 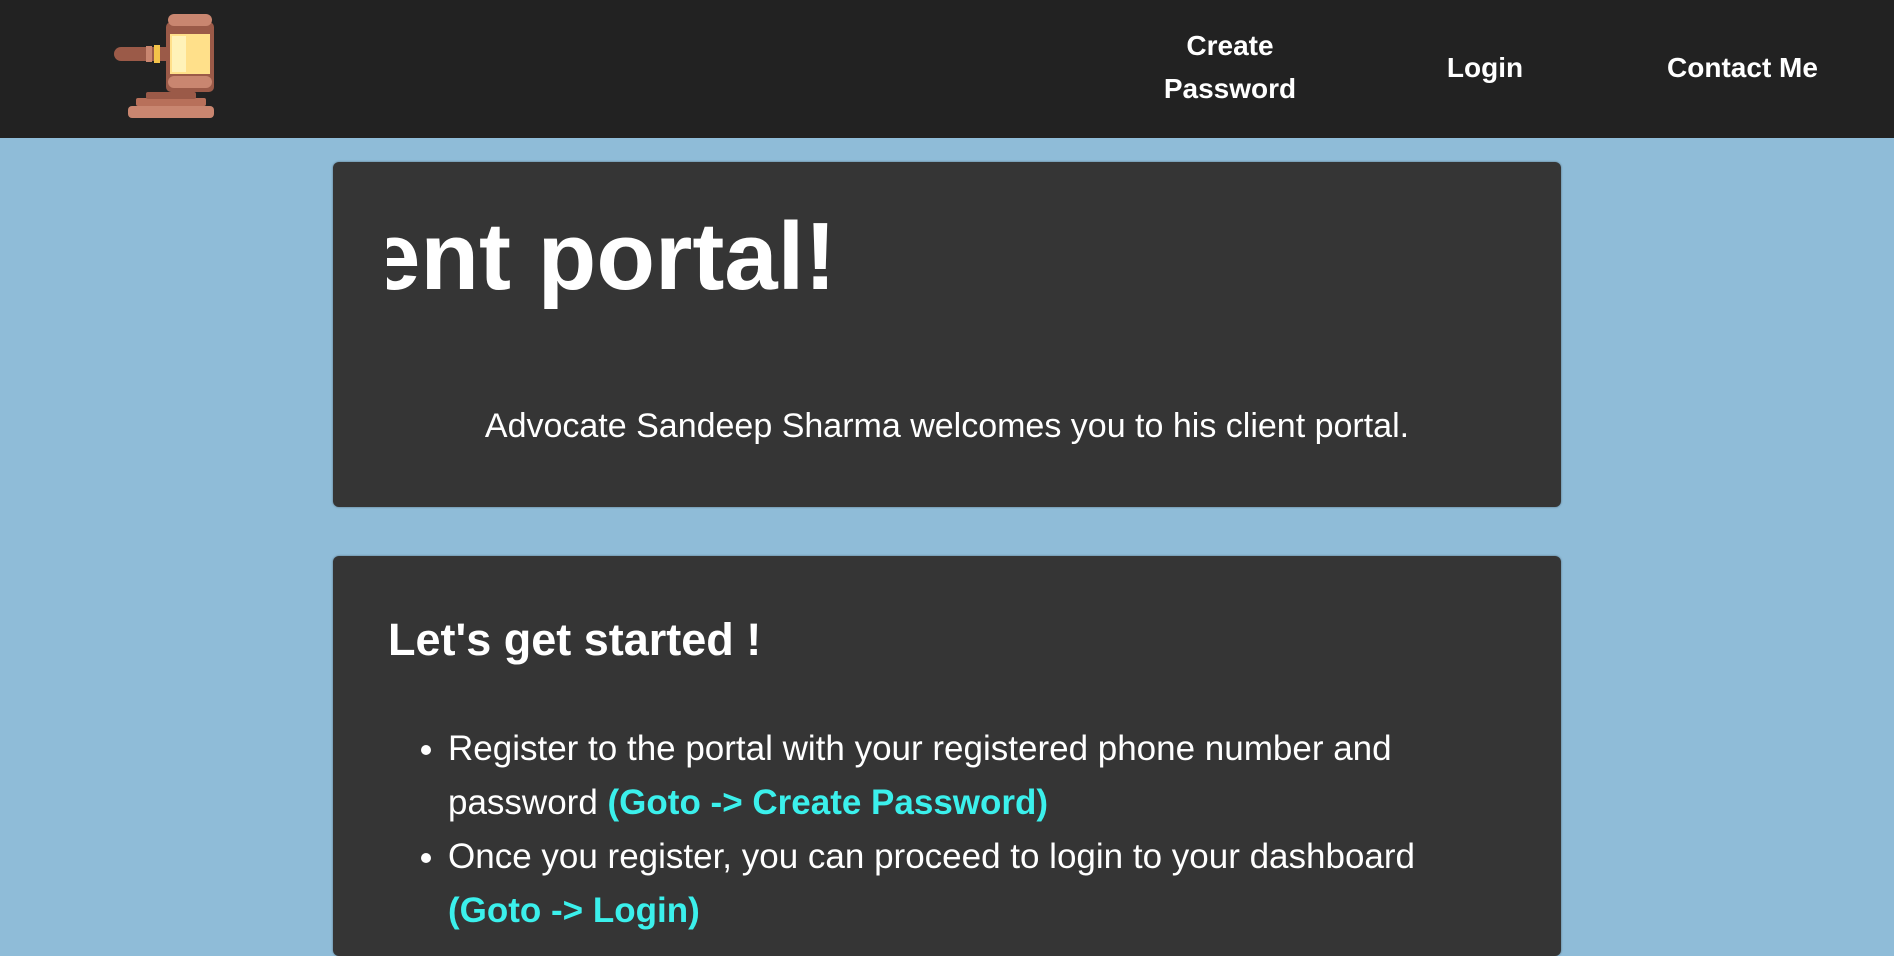 I want to click on marquee-title: ent portal!, so click(x=612, y=256).